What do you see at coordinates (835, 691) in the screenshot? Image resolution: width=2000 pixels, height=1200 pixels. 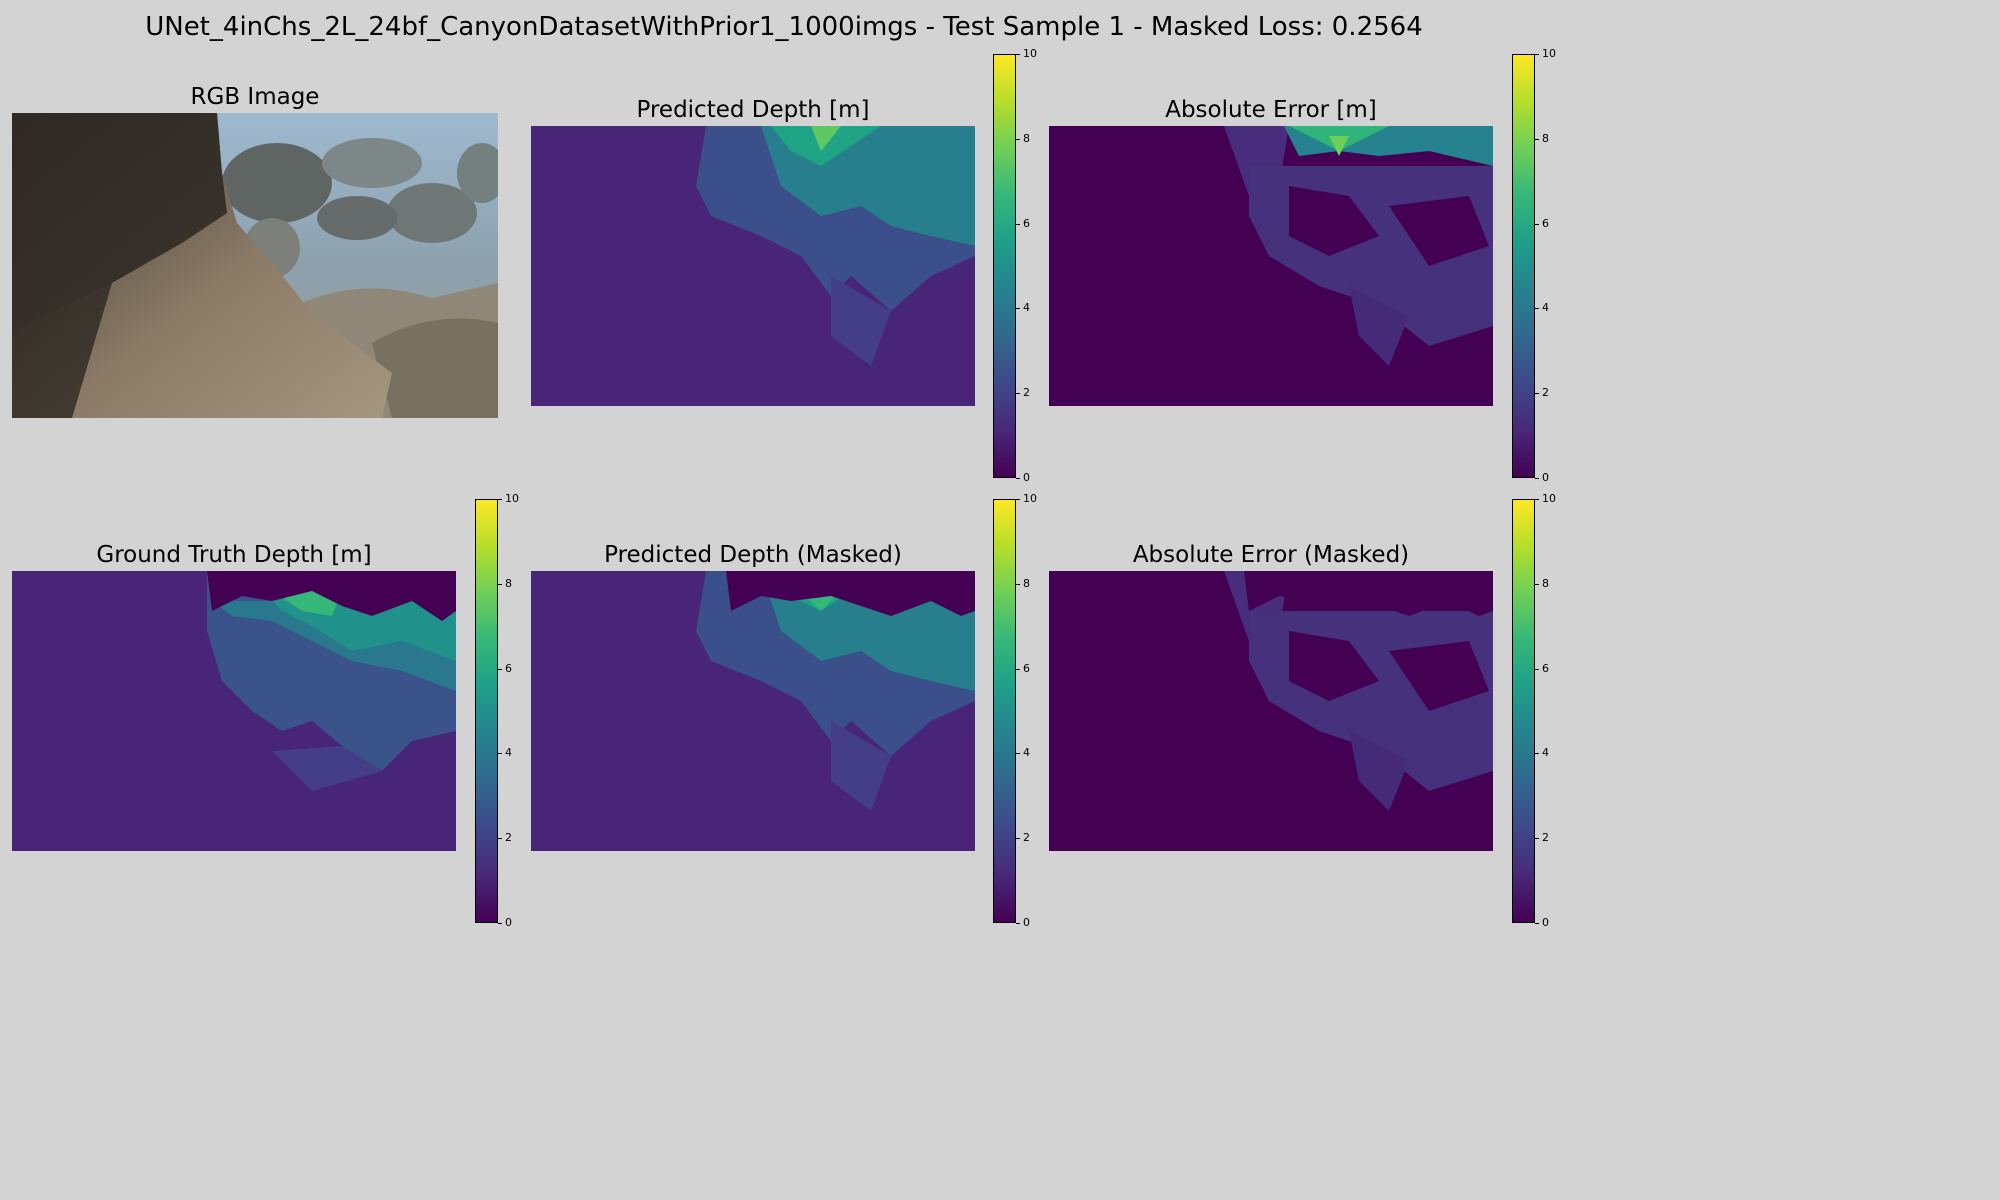 I see `pred-masked-heatmap-svg` at bounding box center [835, 691].